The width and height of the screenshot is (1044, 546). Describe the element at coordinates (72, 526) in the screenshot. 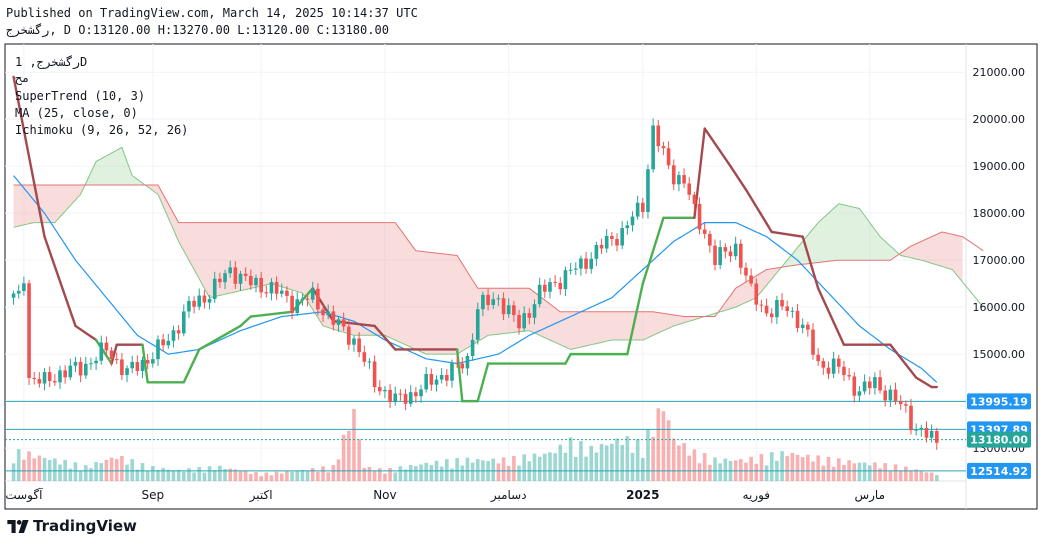

I see `tradingview-brand: TradingView` at that location.